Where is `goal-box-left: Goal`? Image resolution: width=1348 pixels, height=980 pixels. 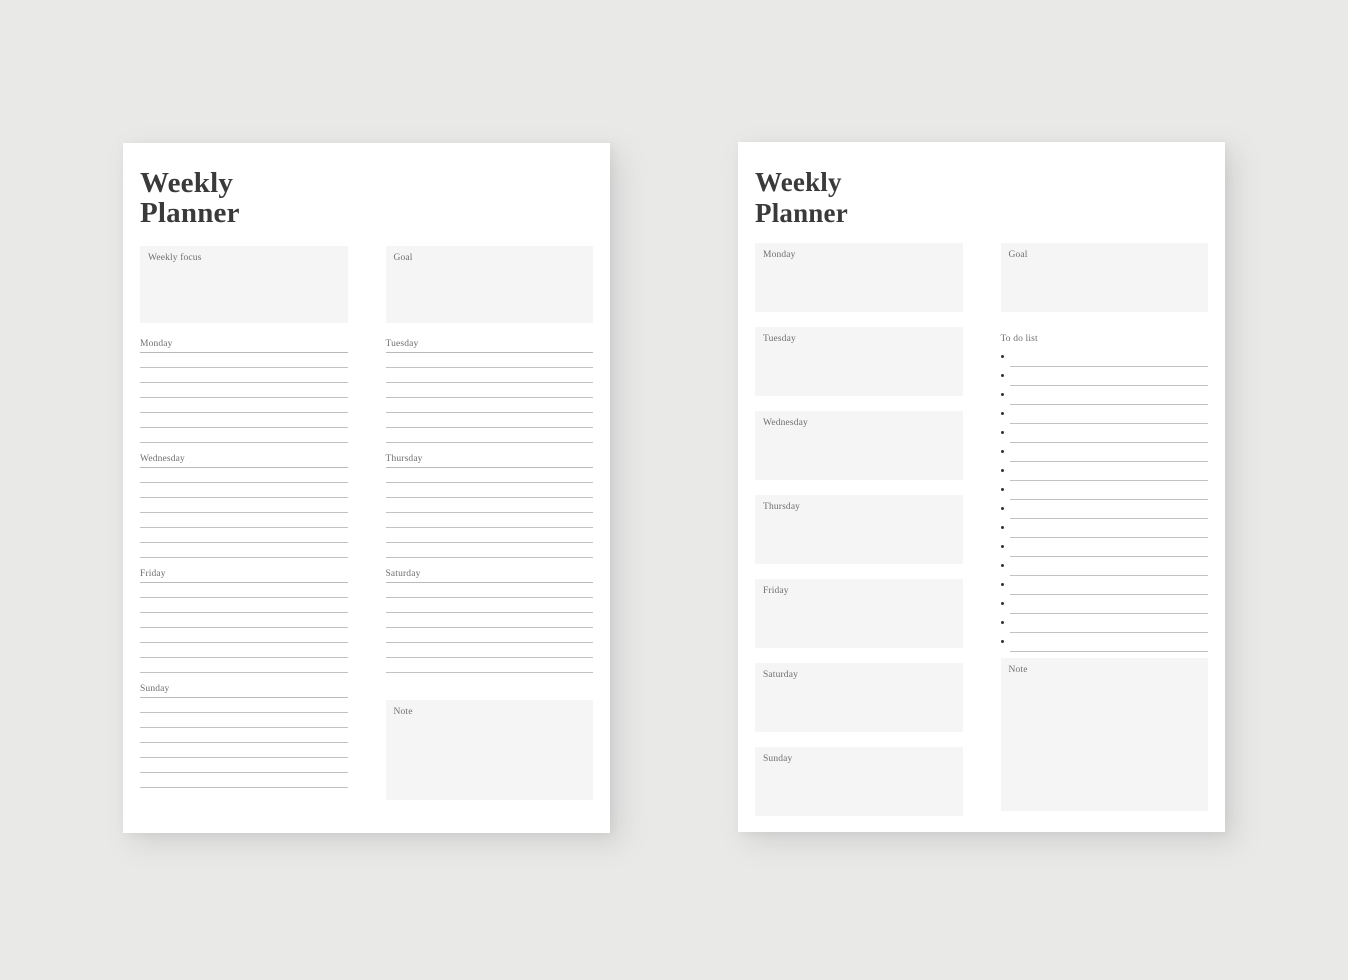
goal-box-left: Goal is located at coordinates (489, 284).